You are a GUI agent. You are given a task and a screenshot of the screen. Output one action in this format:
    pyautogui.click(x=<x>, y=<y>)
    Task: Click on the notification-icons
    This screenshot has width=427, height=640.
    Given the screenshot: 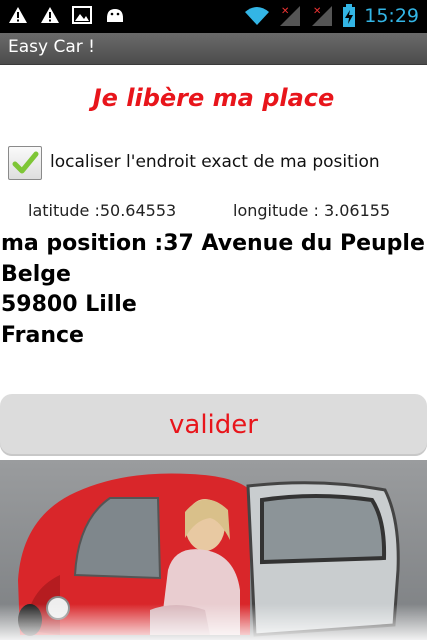 What is the action you would take?
    pyautogui.click(x=67, y=15)
    